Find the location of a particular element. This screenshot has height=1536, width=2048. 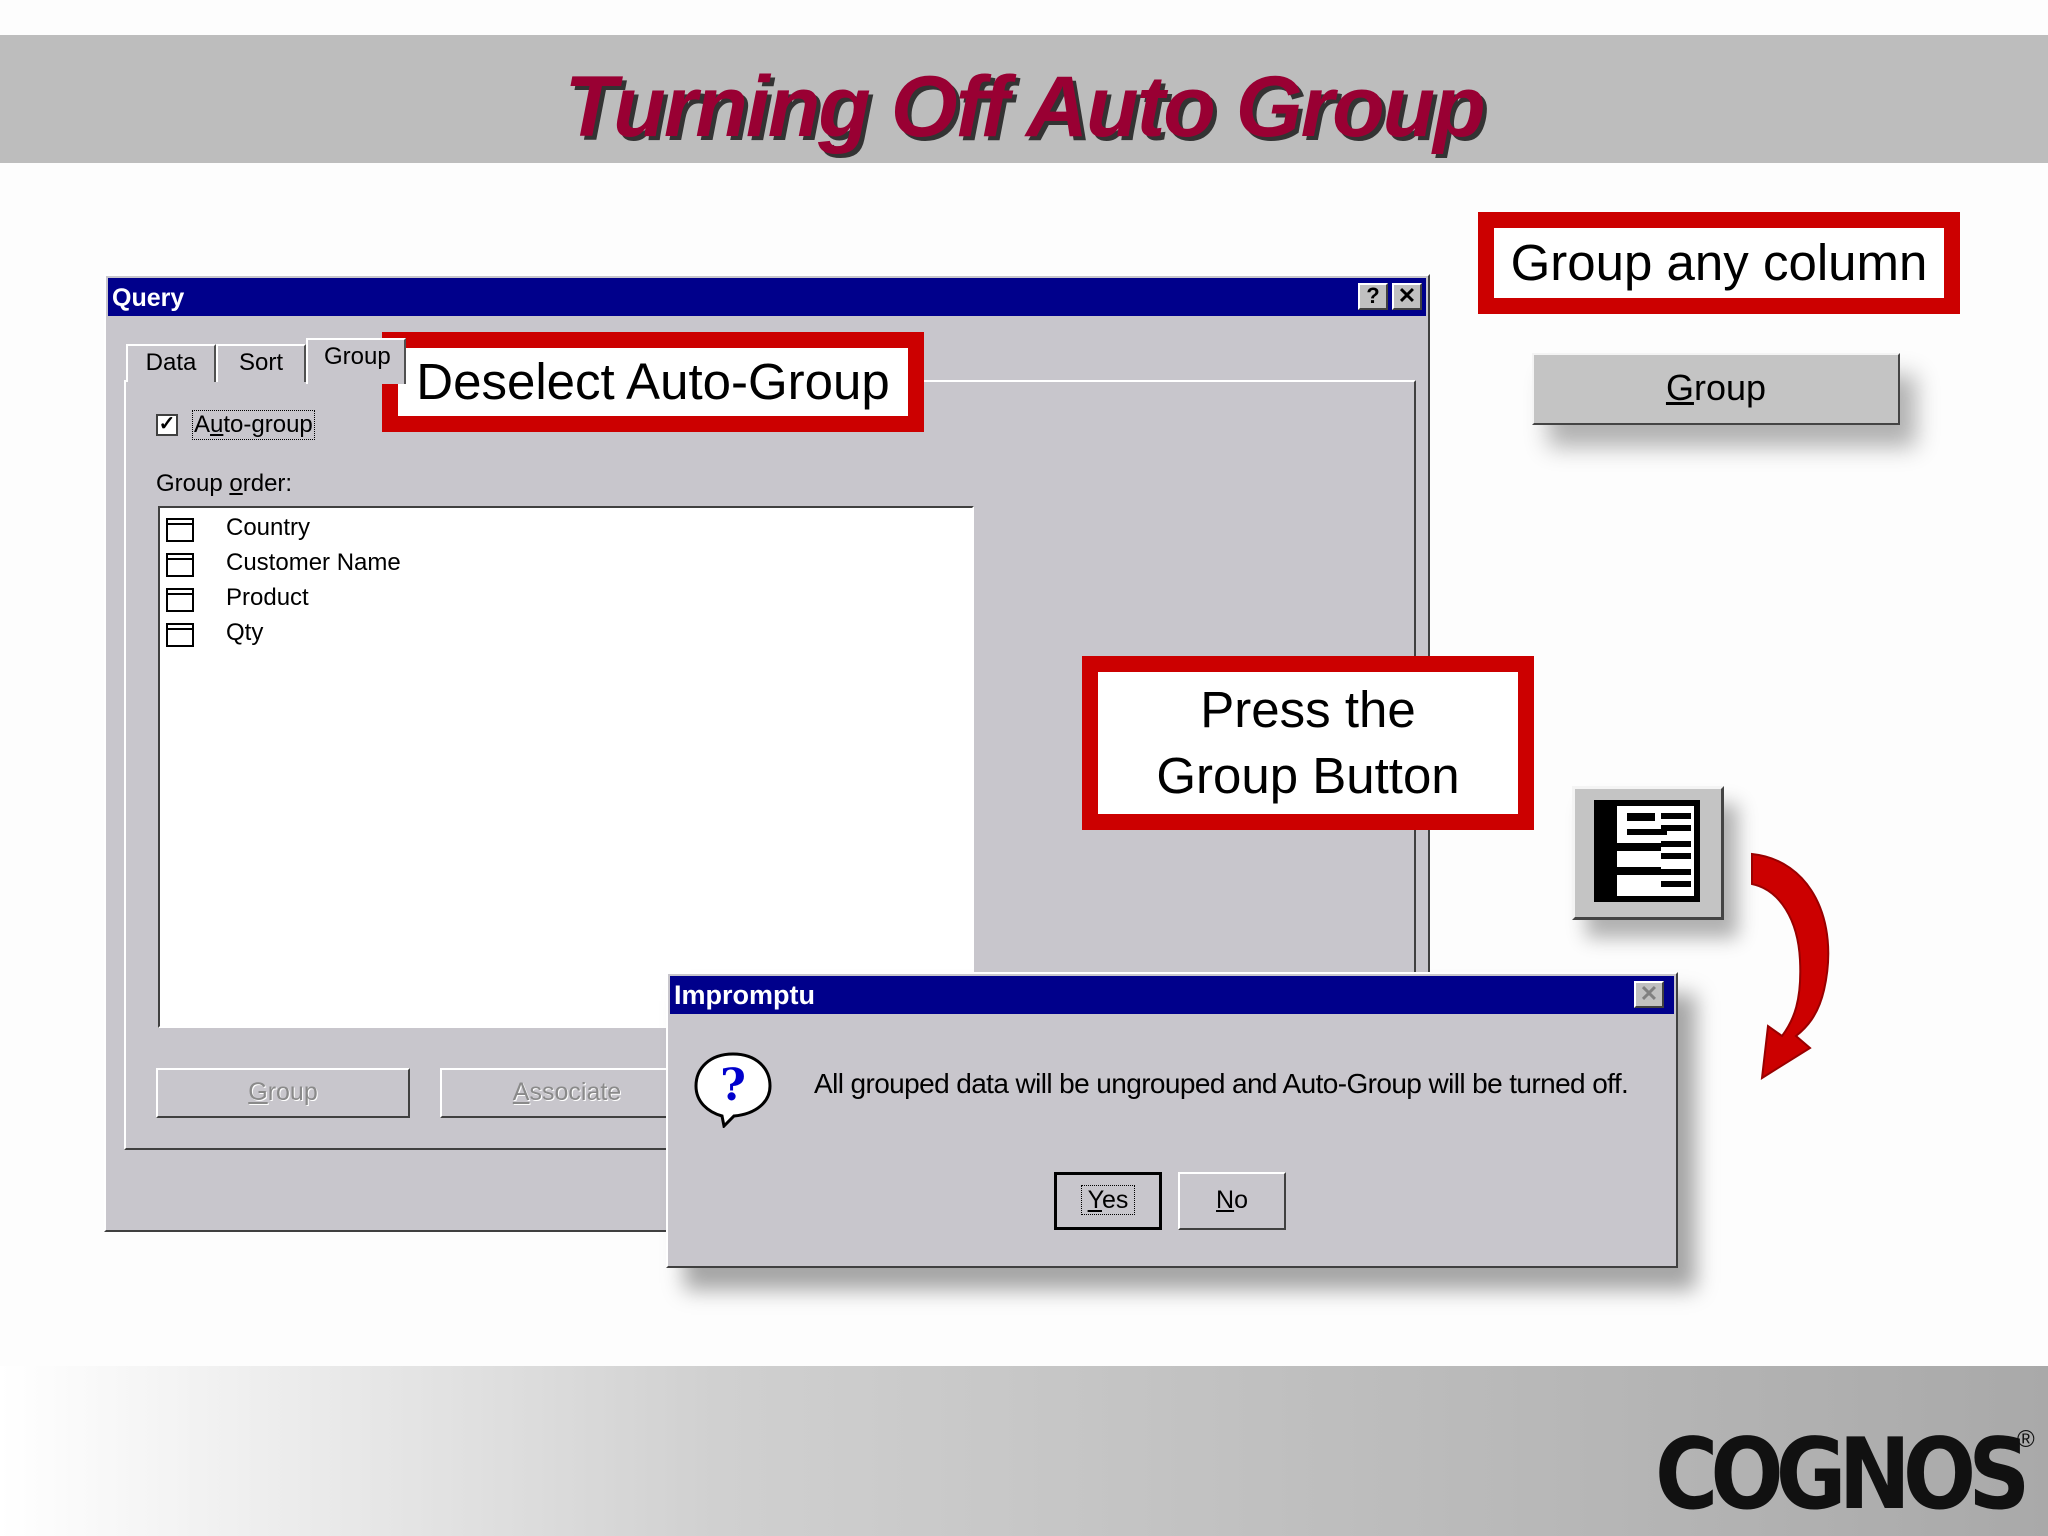

auto-group-label: Auto-group is located at coordinates (253, 425).